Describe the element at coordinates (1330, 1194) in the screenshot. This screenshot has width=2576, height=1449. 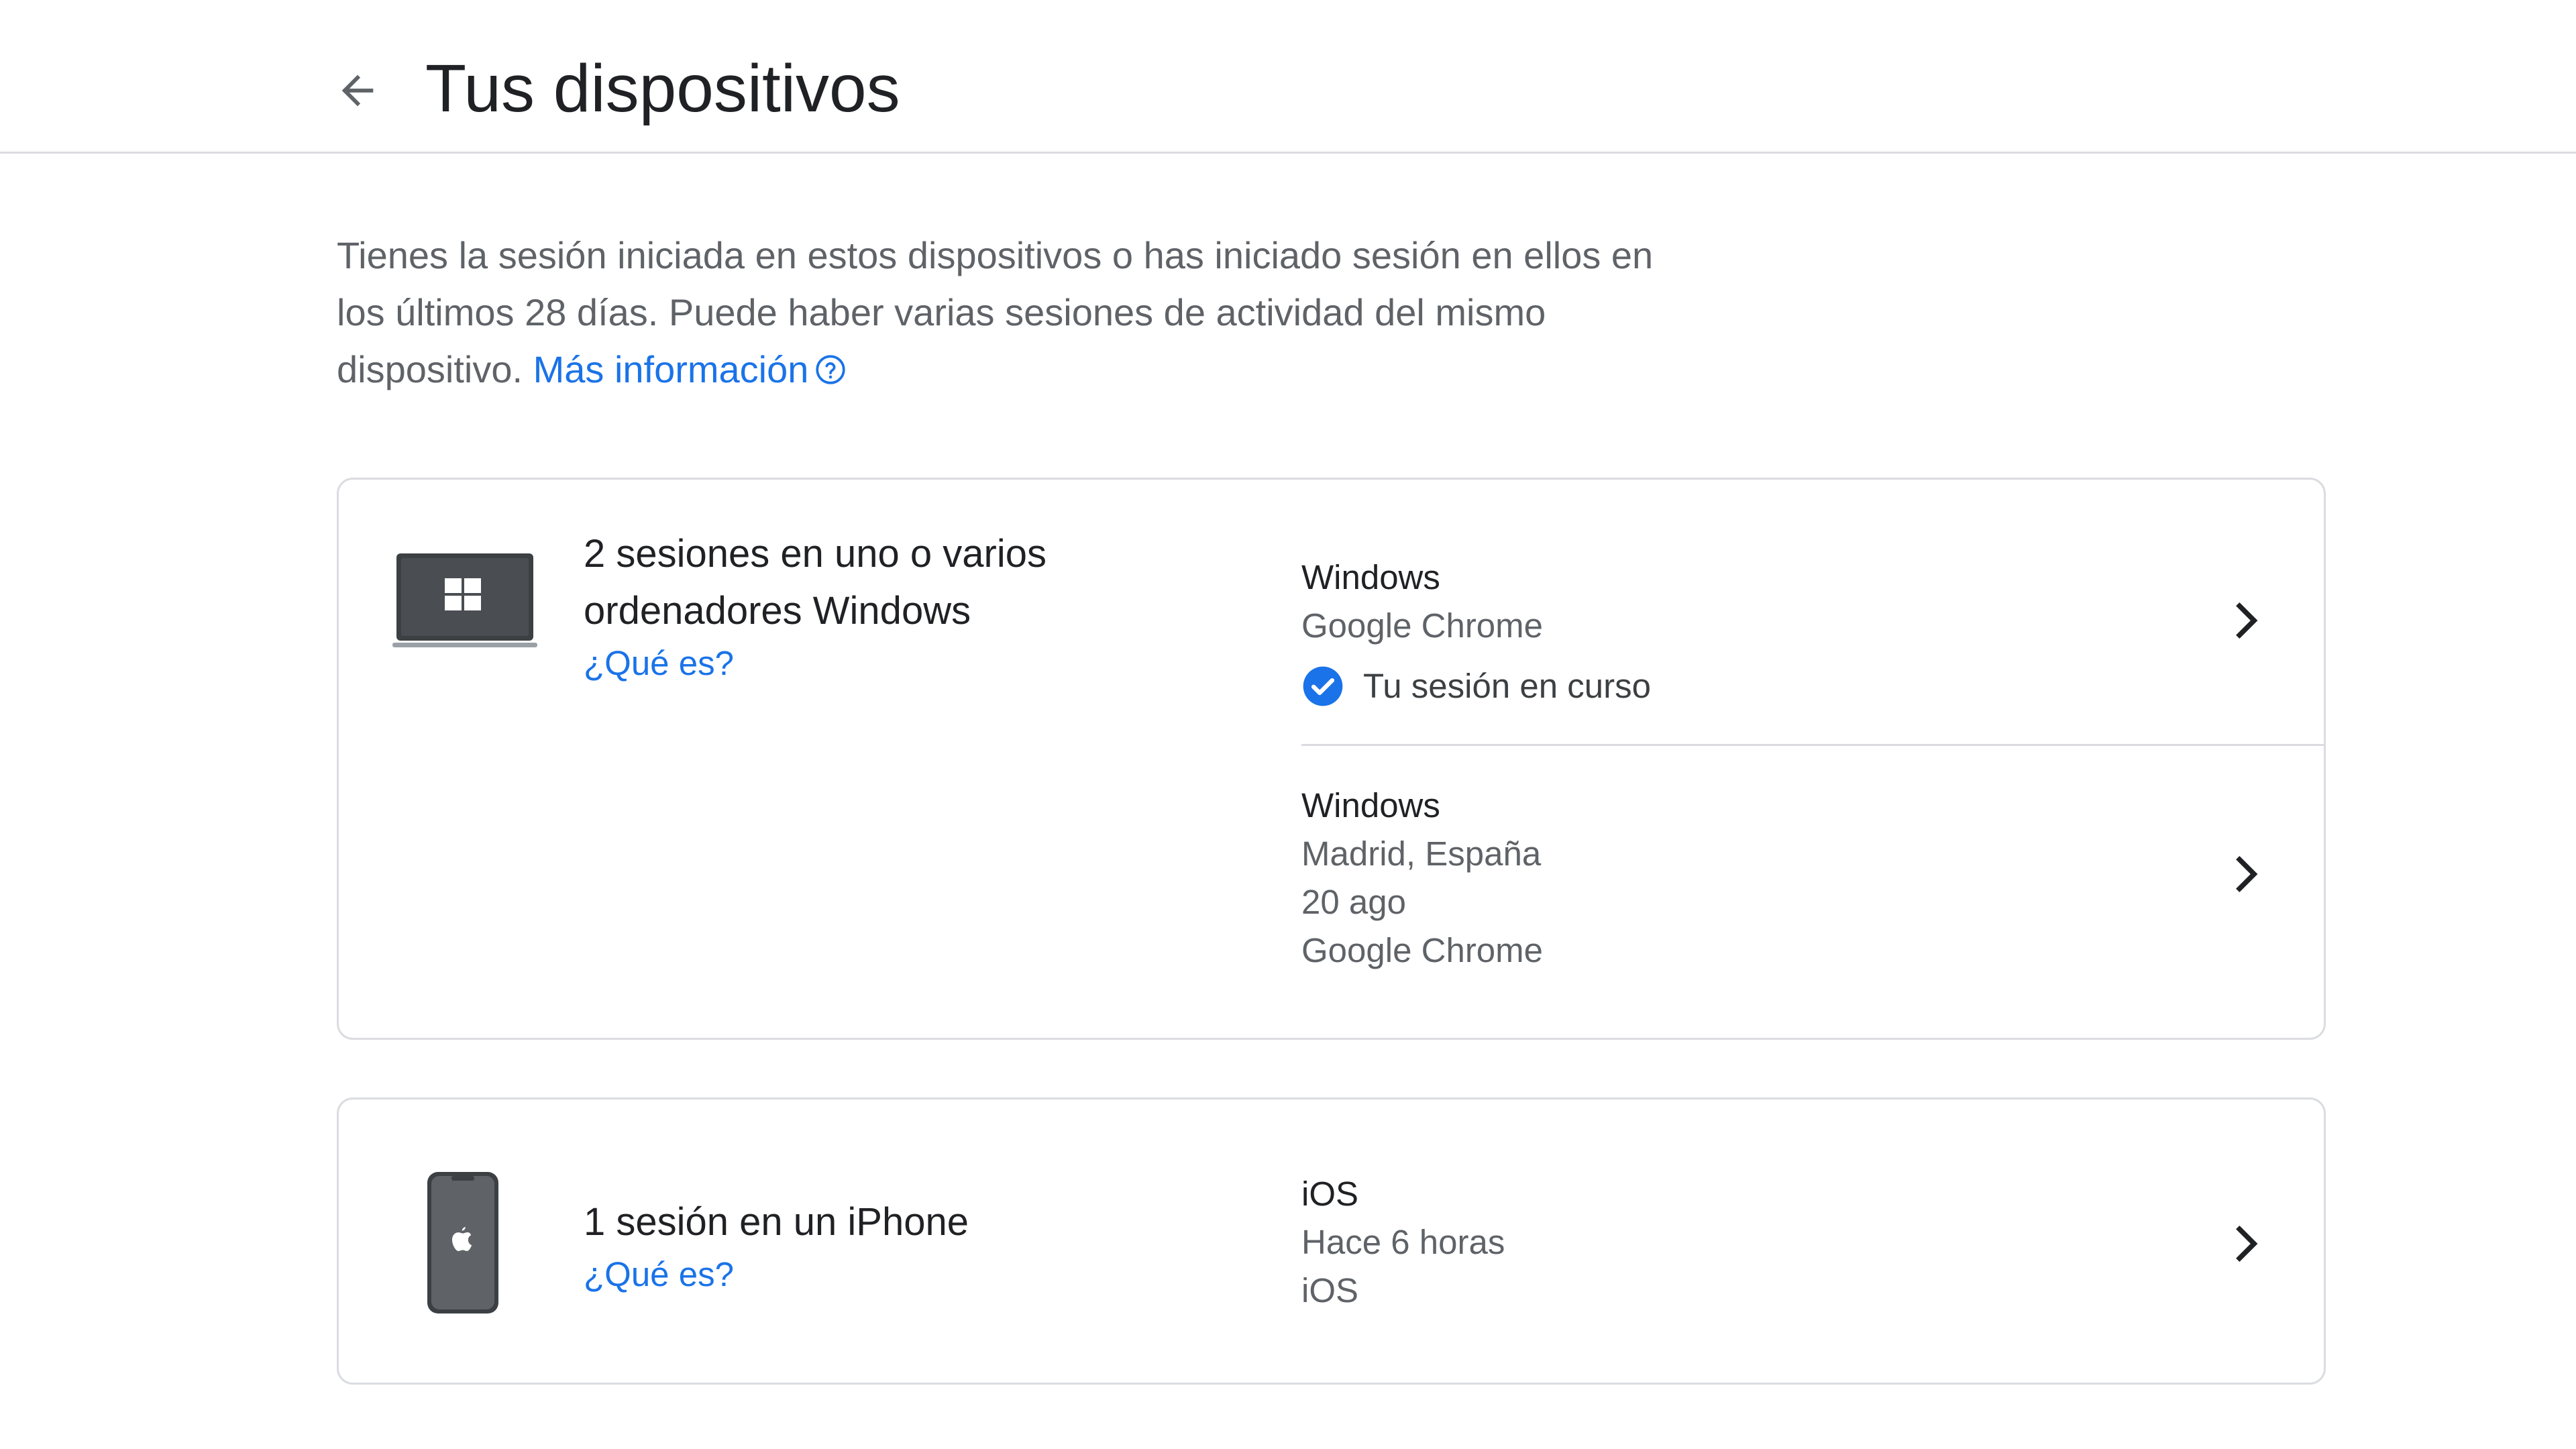
I see `session-os: iOS` at that location.